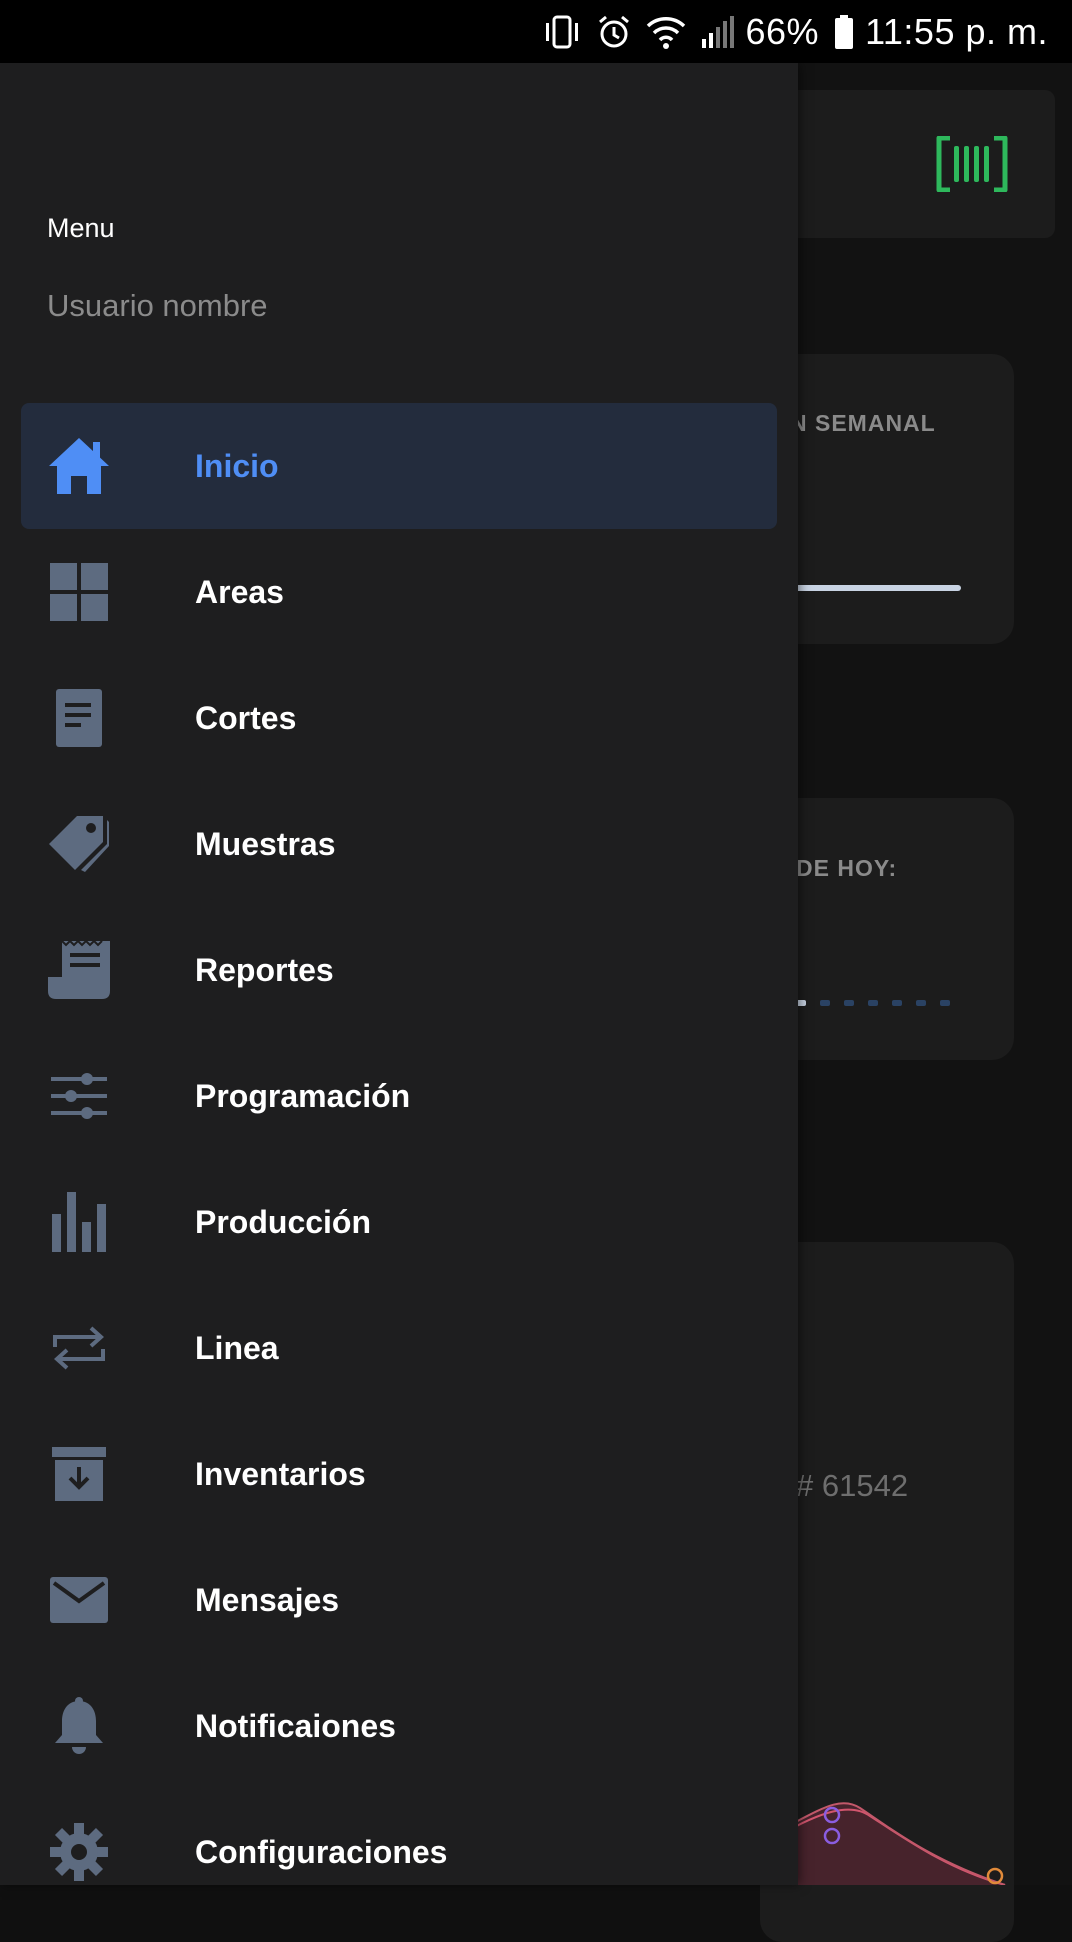  What do you see at coordinates (267, 1599) in the screenshot?
I see `nav-label: Mensajes` at bounding box center [267, 1599].